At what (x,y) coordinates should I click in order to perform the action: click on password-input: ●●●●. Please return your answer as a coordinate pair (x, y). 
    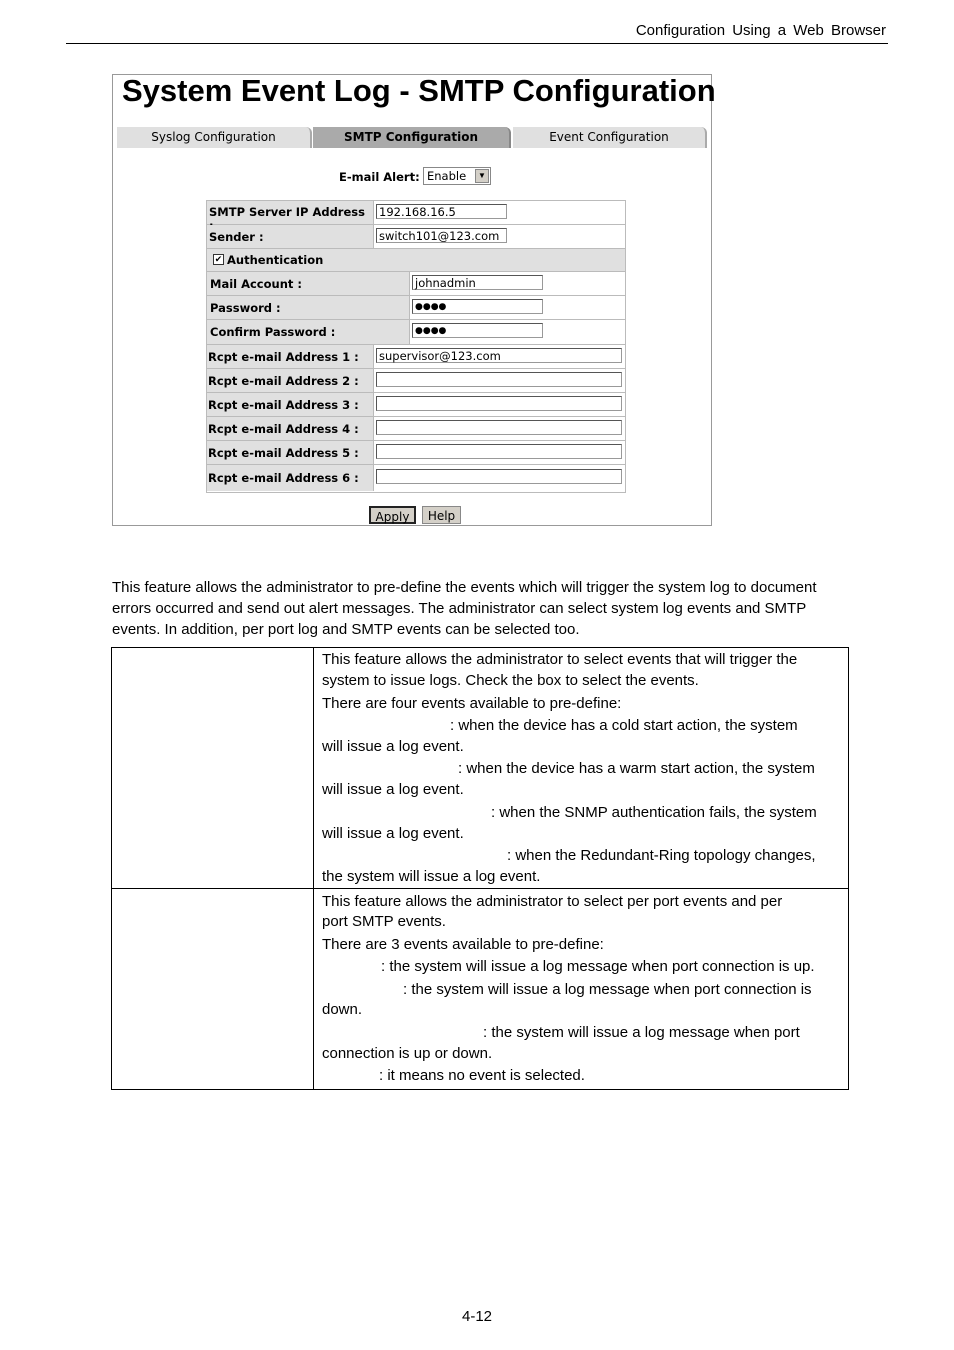
    Looking at the image, I should click on (477, 306).